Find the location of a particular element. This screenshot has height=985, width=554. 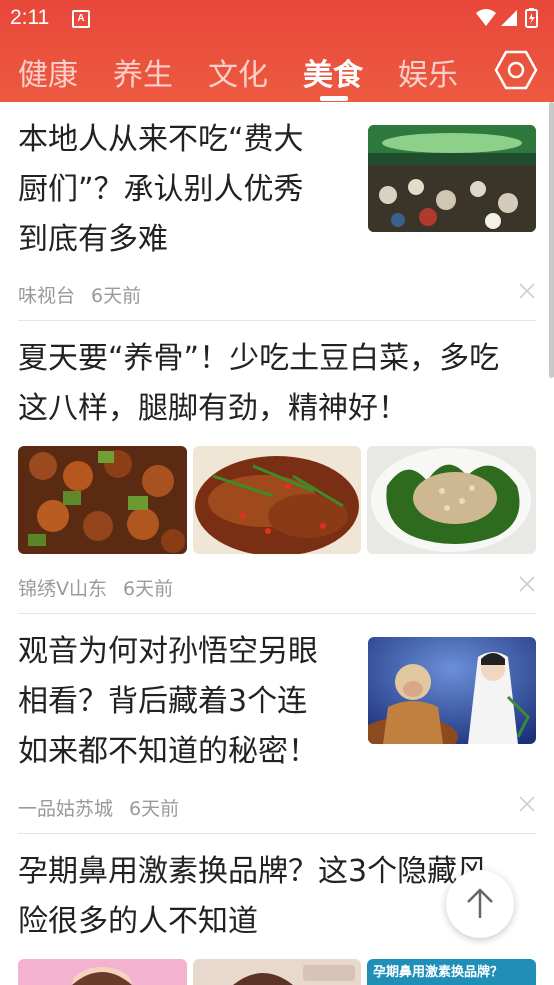

article-meta: 味视台 6天前 is located at coordinates (87, 294).